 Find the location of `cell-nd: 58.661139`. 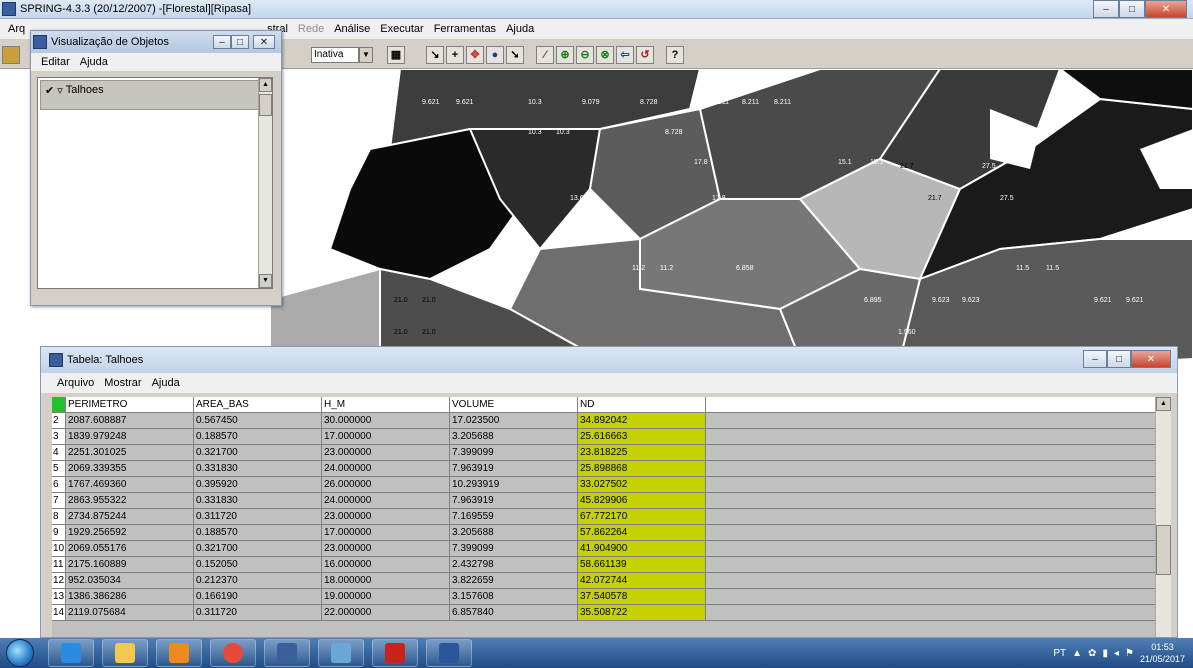

cell-nd: 58.661139 is located at coordinates (642, 564).